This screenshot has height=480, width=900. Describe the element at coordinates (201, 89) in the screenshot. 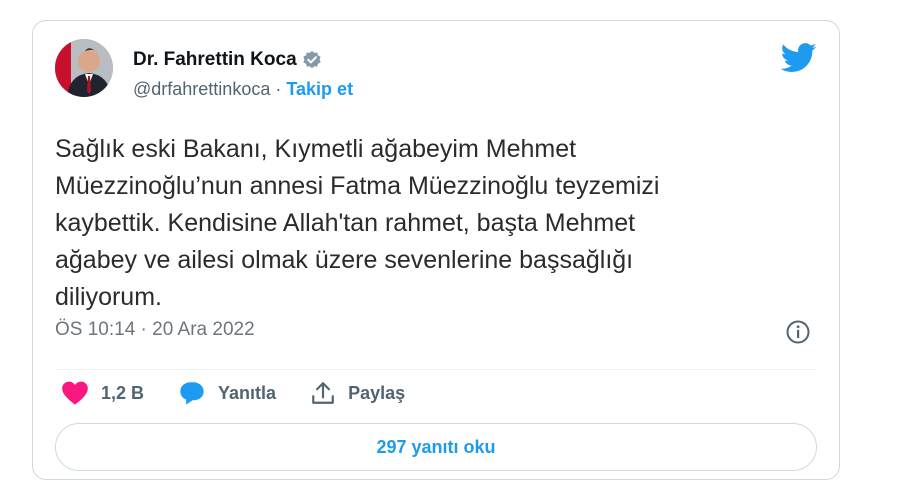

I see `author-handle: @drfahrettinkoca` at that location.